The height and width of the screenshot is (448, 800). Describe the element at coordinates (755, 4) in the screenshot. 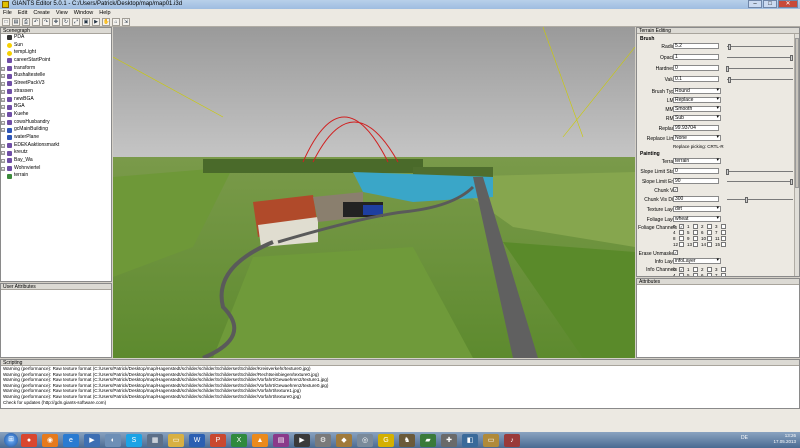

I see `minimize-button: –` at that location.